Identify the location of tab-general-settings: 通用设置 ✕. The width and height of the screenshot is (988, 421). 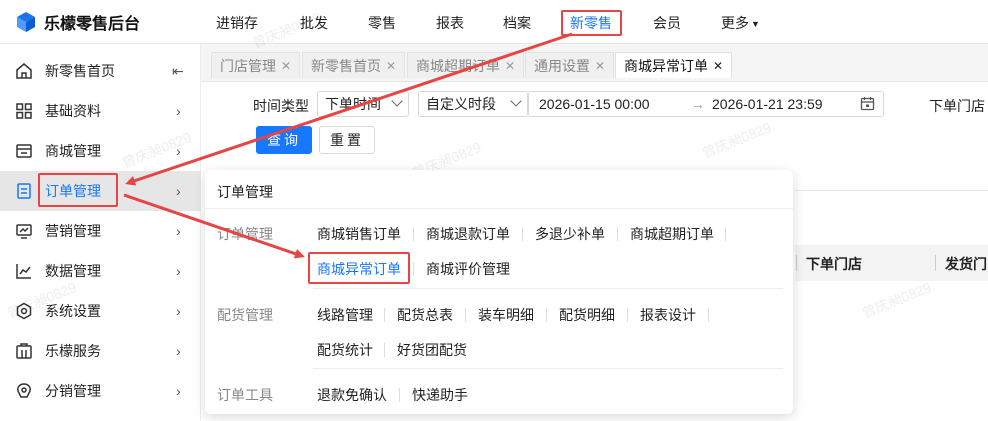
(570, 65).